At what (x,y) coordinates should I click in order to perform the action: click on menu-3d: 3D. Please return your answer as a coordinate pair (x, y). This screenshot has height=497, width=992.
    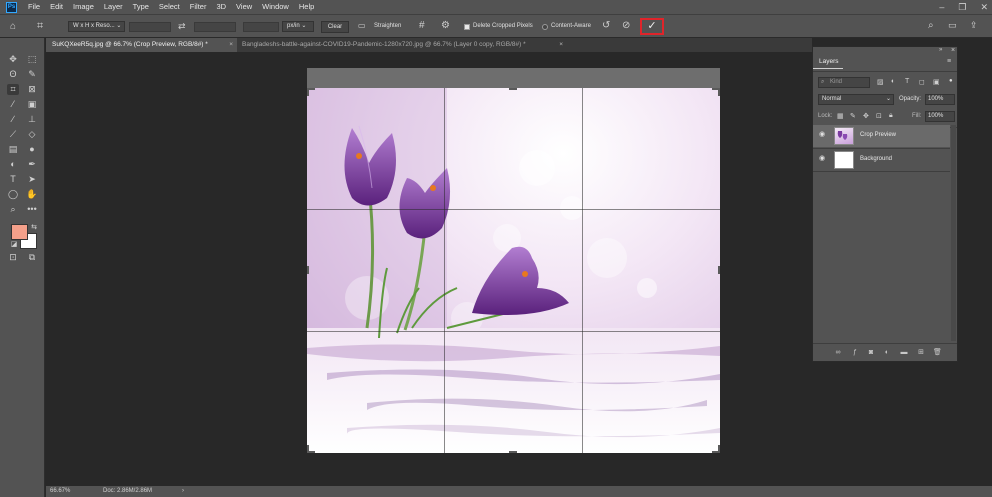
    Looking at the image, I should click on (221, 7).